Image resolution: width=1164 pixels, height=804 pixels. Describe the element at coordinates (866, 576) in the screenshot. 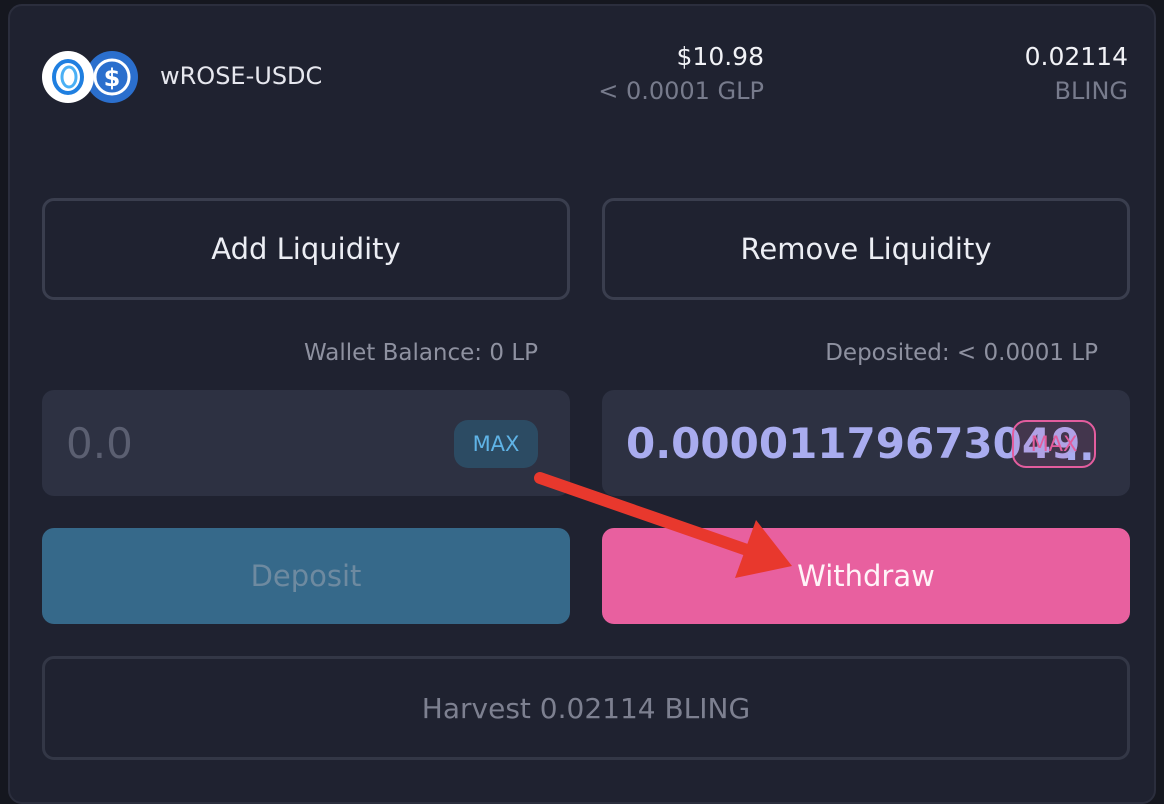

I see `withdraw-button: Withdraw` at that location.